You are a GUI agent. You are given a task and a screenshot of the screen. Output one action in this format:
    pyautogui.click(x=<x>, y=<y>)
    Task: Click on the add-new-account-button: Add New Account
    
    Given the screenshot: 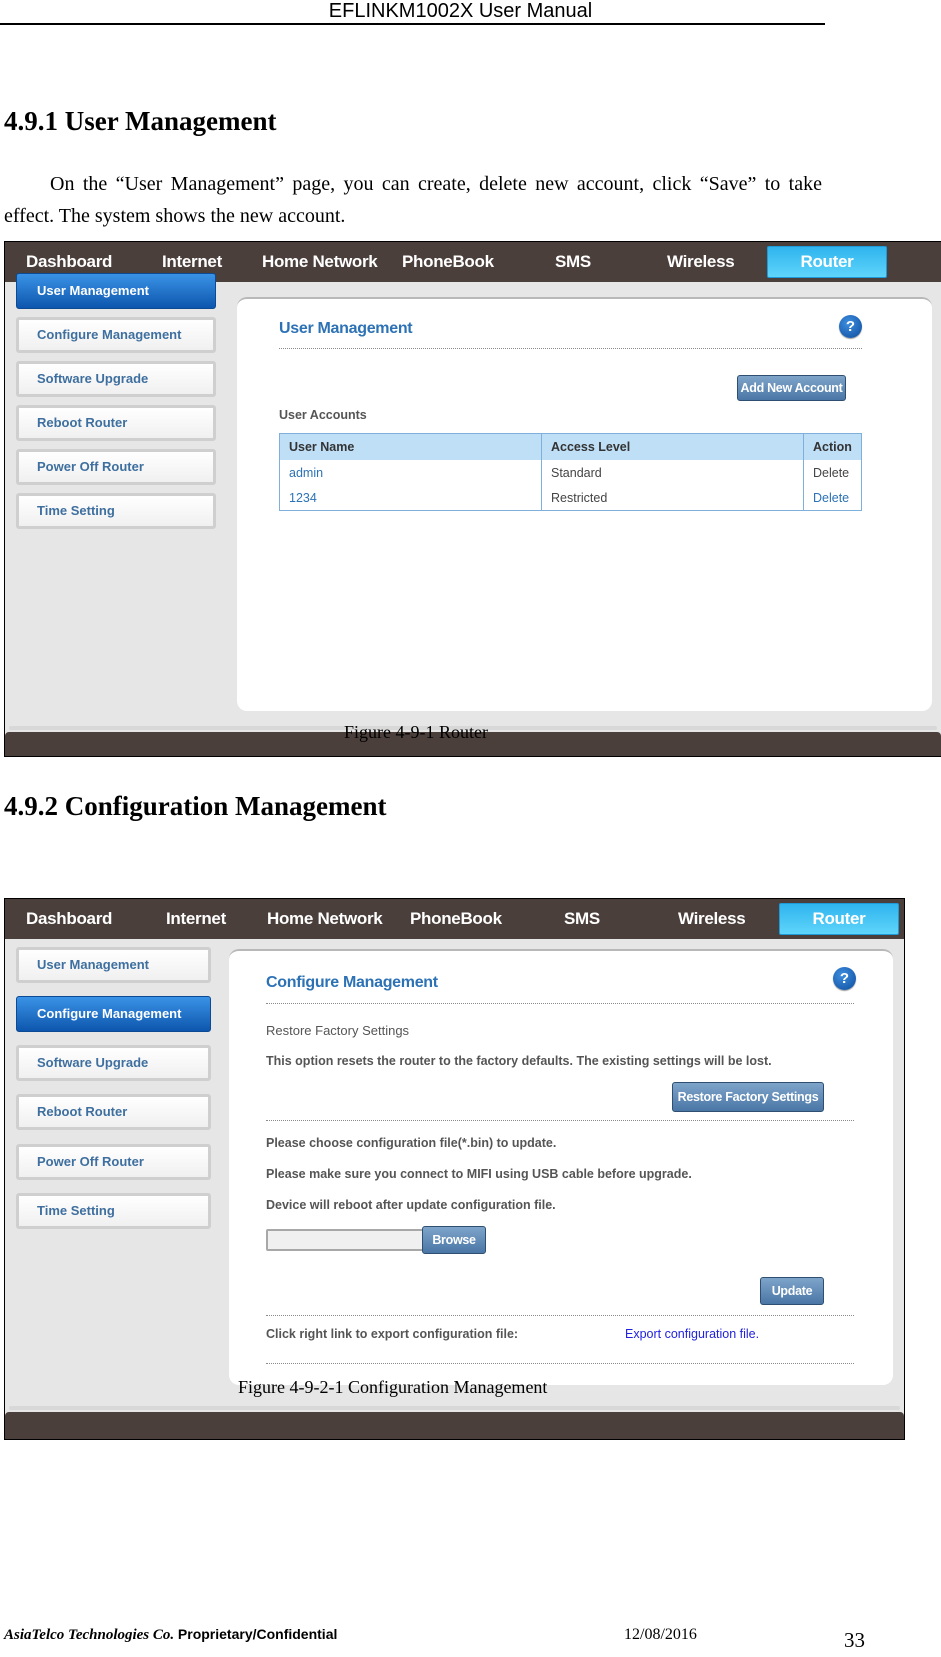 What is the action you would take?
    pyautogui.click(x=791, y=388)
    